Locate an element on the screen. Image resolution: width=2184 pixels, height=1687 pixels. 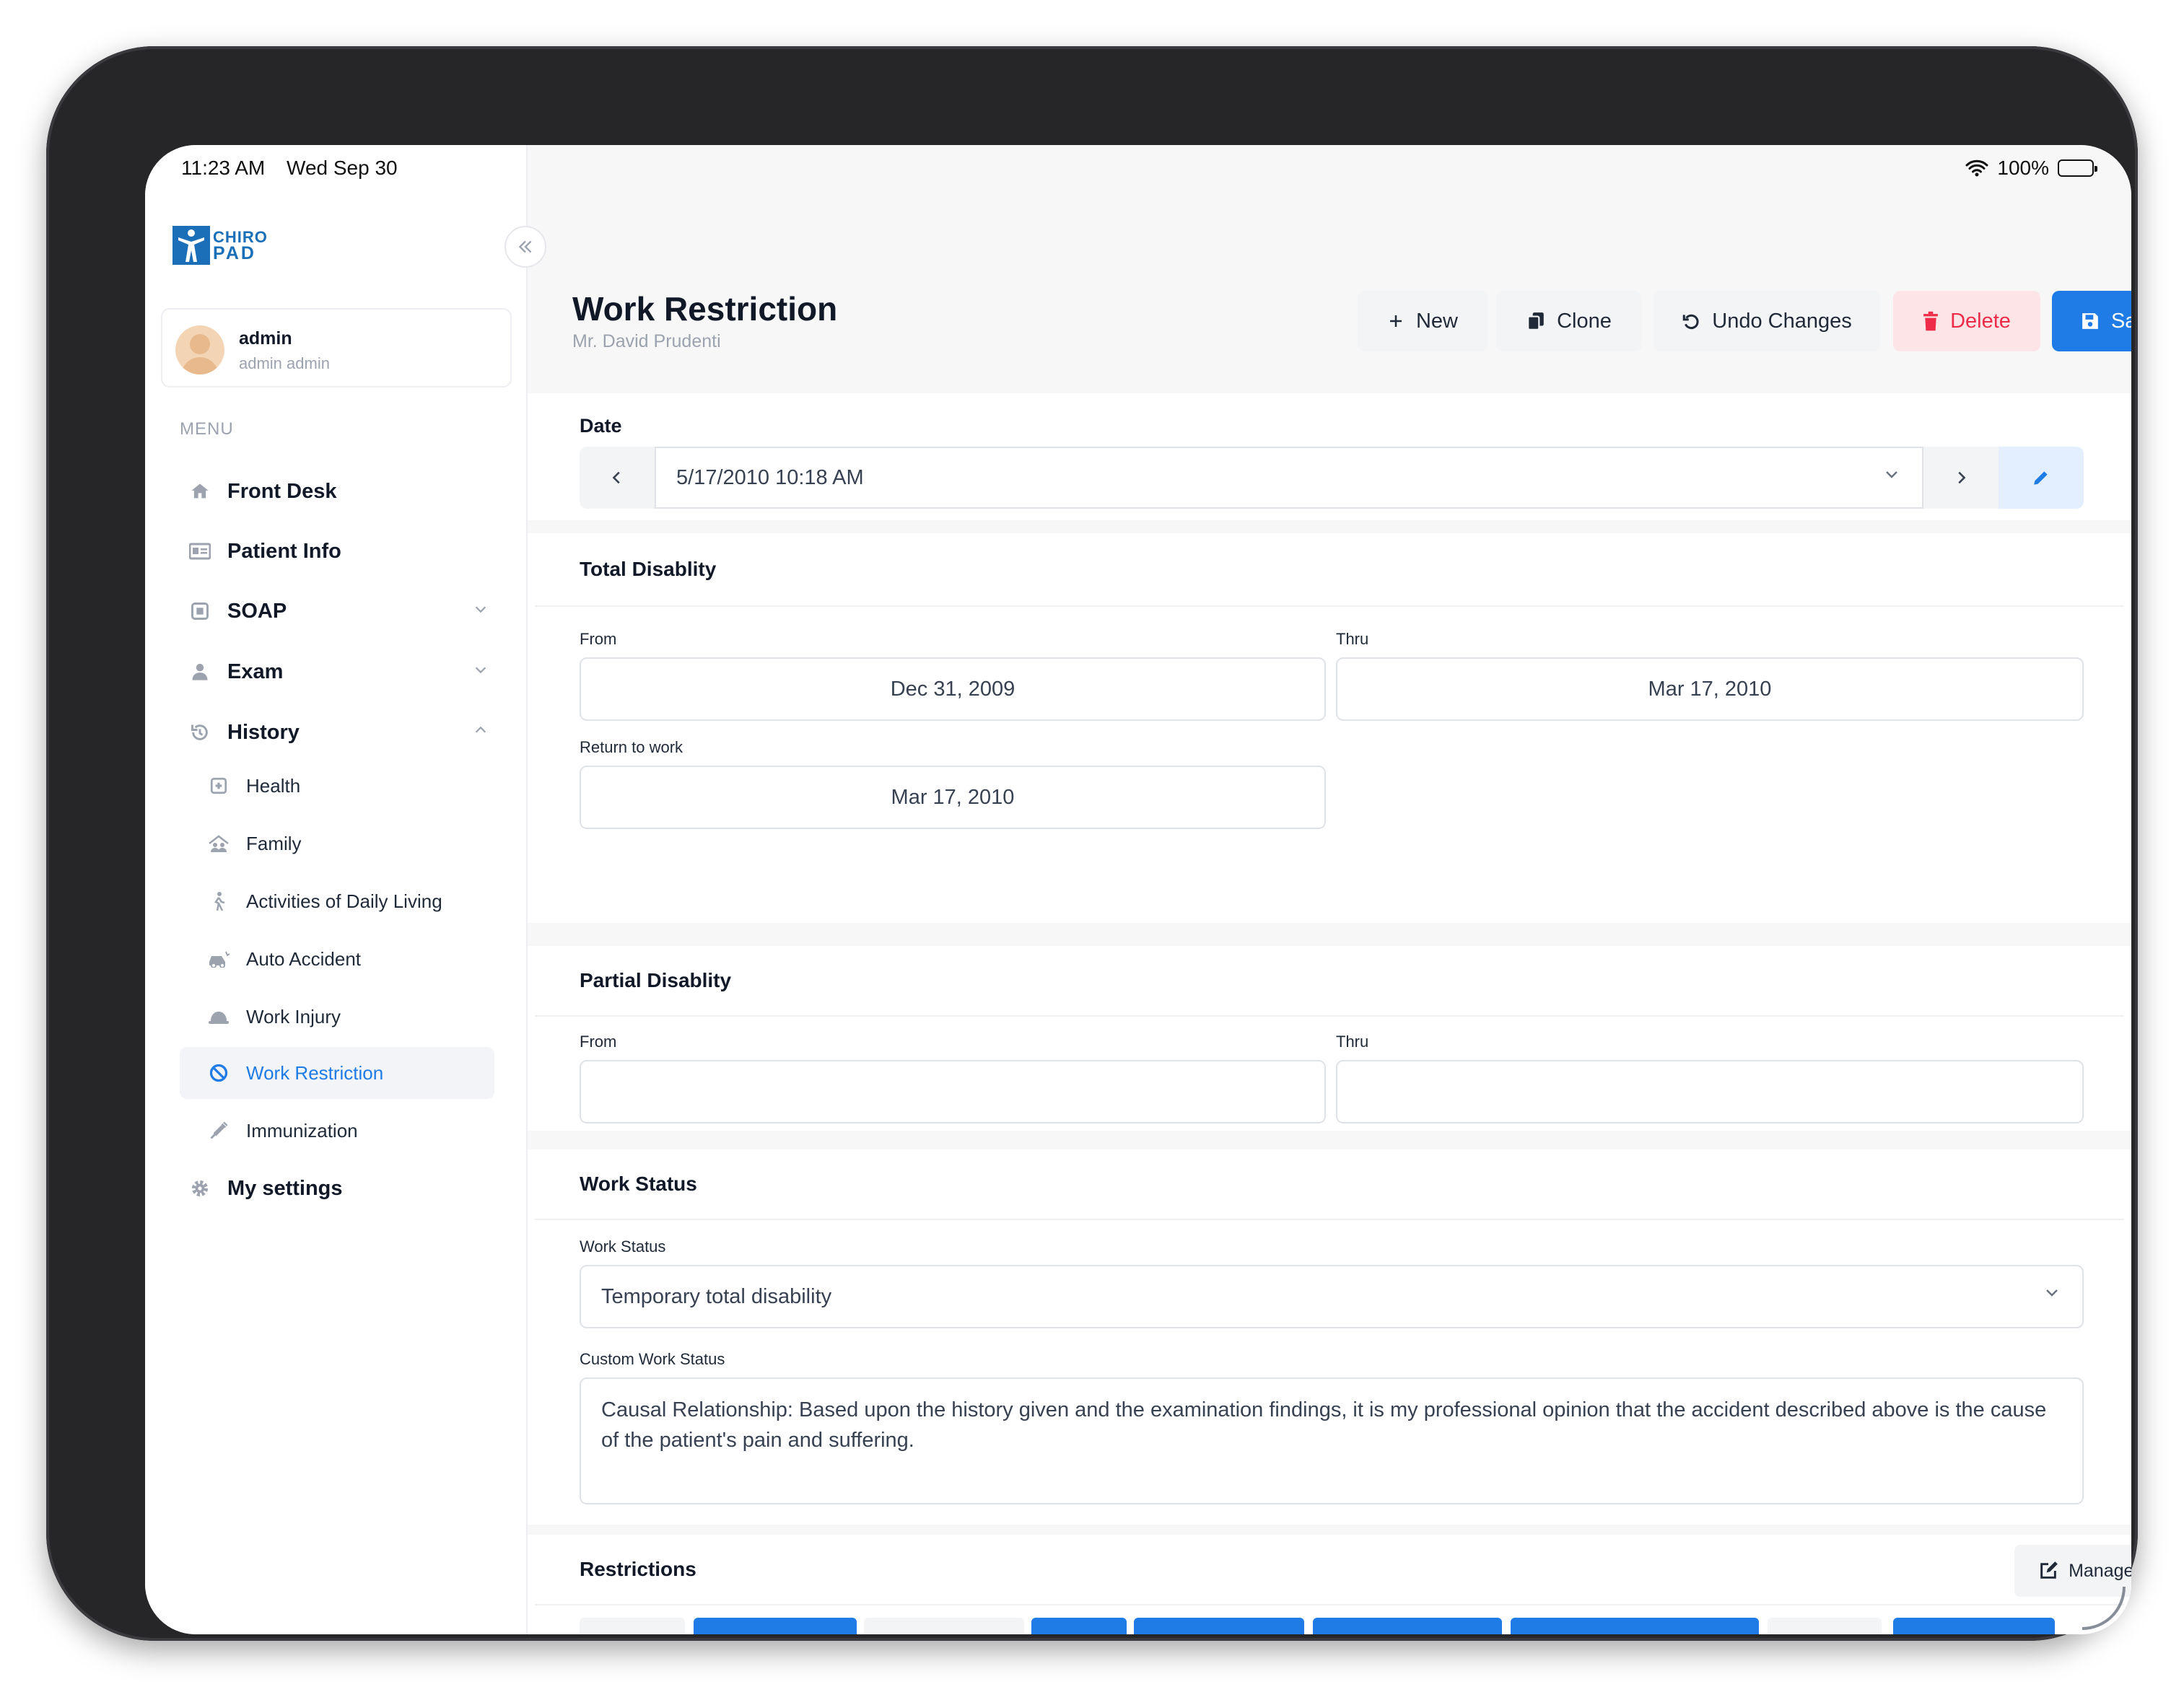
sidebar-item-label: Auto Accident is located at coordinates (303, 958).